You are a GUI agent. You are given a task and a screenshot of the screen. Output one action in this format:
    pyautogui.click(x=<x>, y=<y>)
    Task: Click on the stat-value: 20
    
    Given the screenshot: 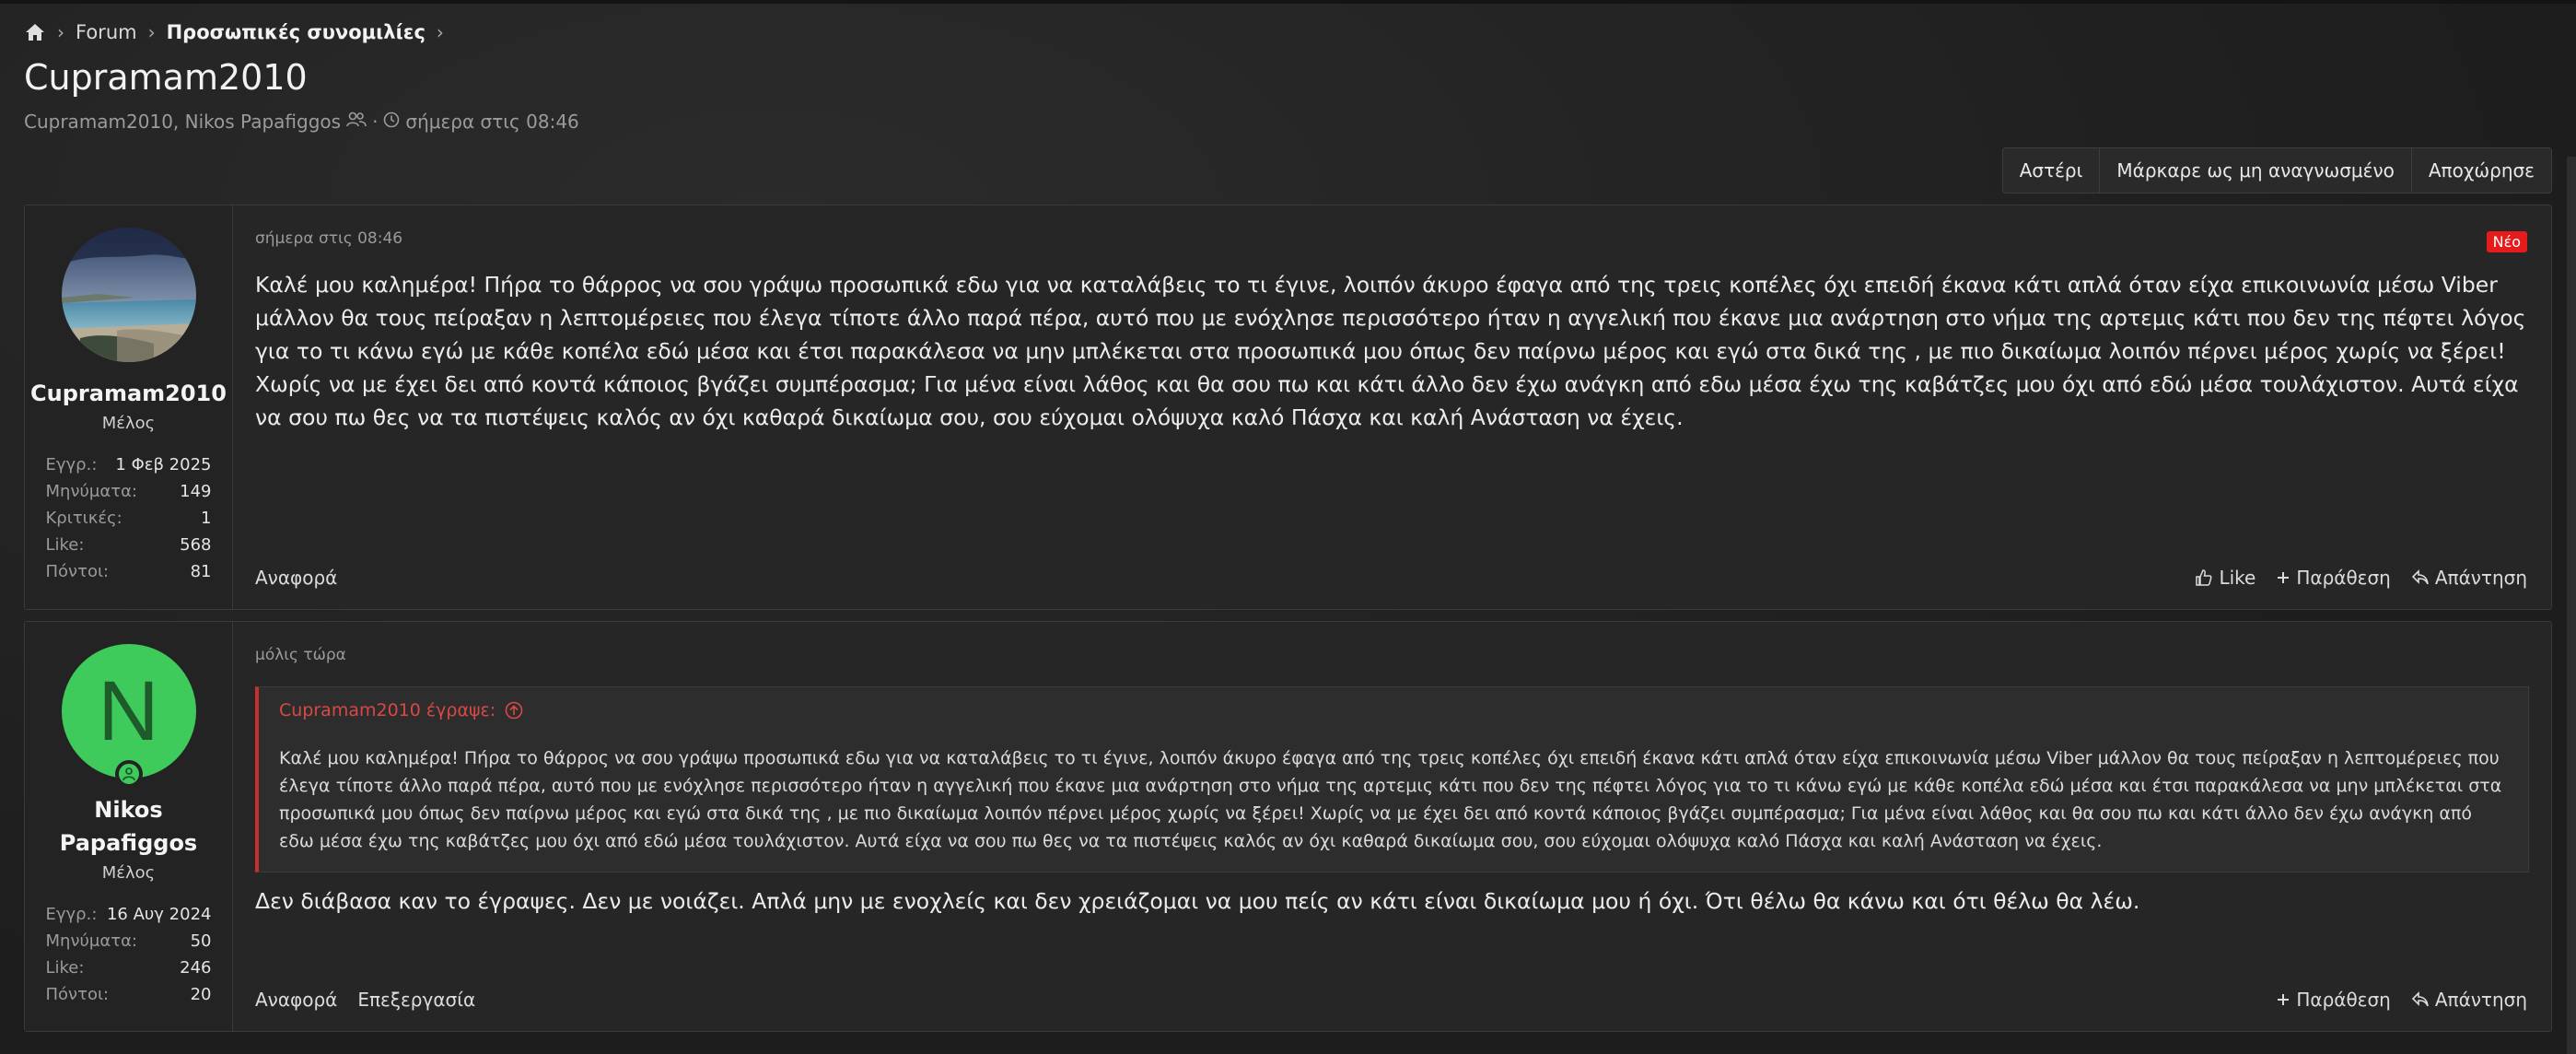 What is the action you would take?
    pyautogui.click(x=201, y=995)
    